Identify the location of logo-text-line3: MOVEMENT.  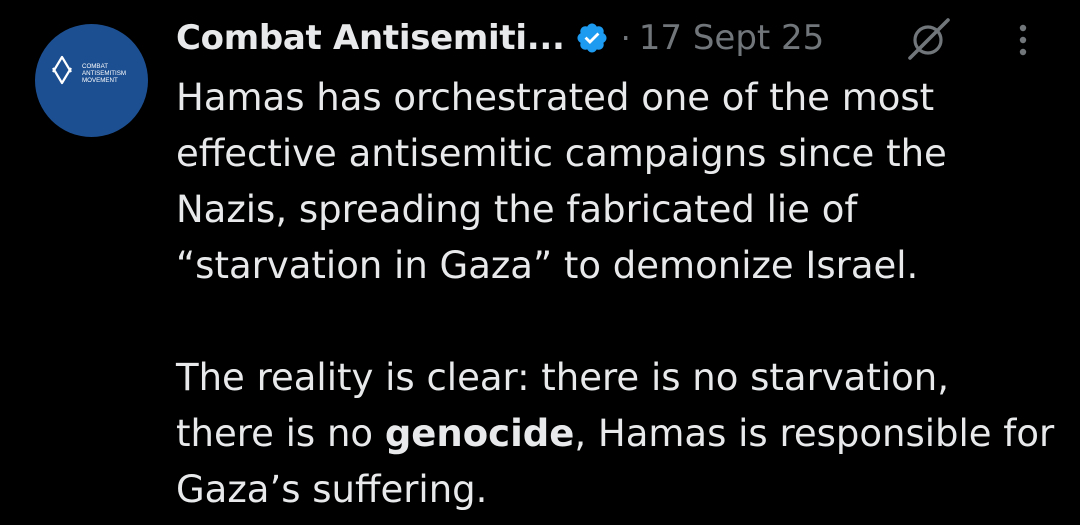
(100, 80).